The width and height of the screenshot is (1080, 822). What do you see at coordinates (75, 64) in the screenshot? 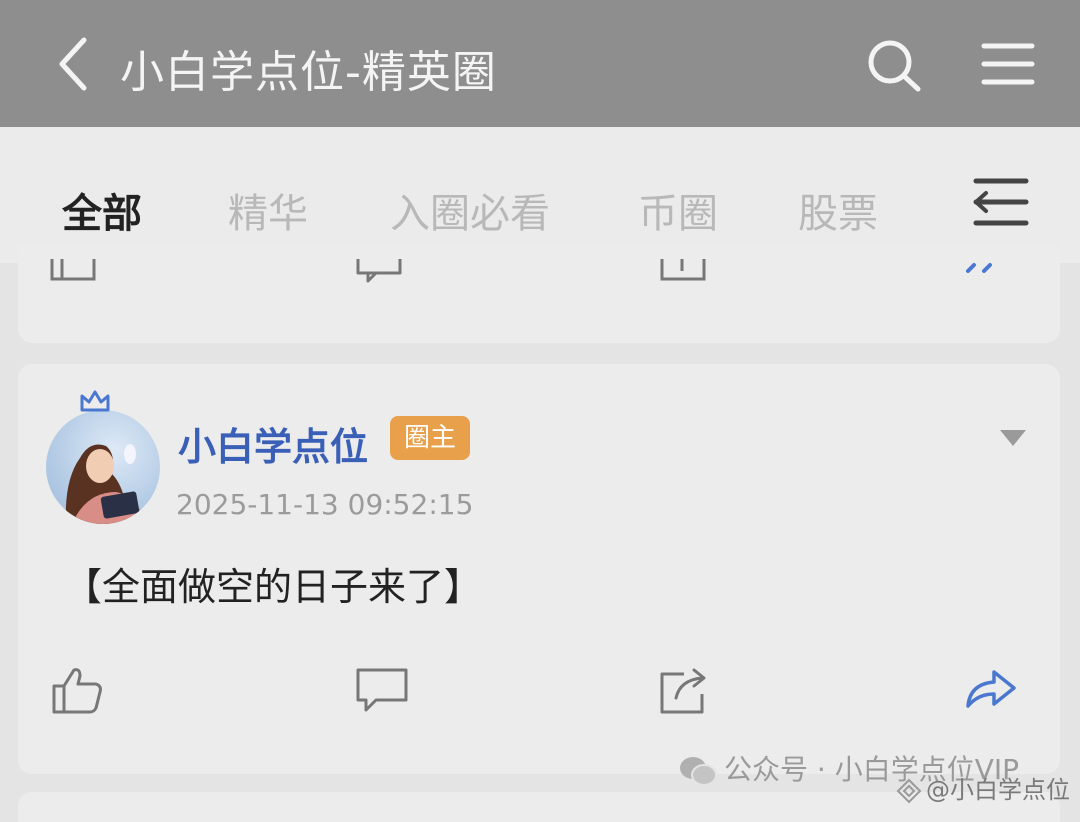
I see `chevron-left-icon` at bounding box center [75, 64].